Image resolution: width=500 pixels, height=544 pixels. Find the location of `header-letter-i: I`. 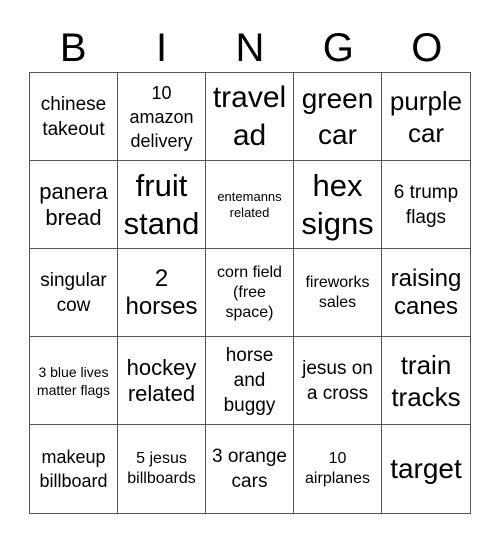

header-letter-i: I is located at coordinates (162, 48).